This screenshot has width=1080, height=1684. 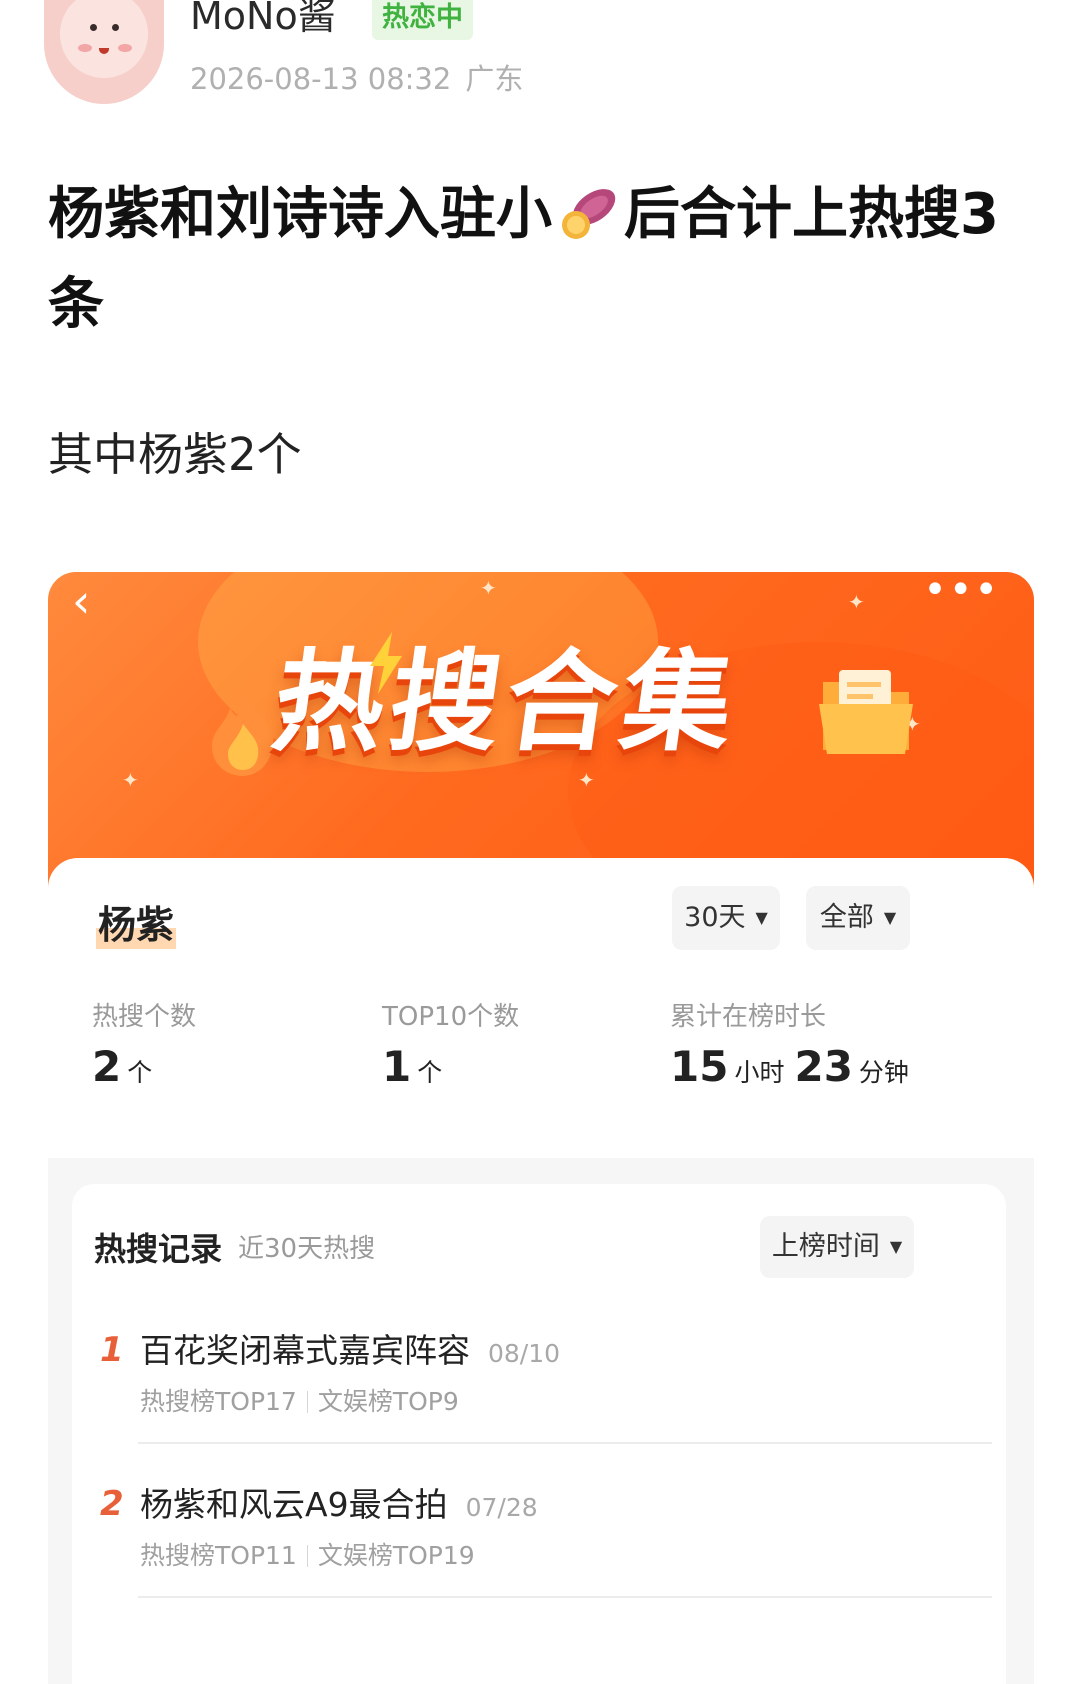 I want to click on post-body: 其中杨紫2个, so click(x=175, y=454).